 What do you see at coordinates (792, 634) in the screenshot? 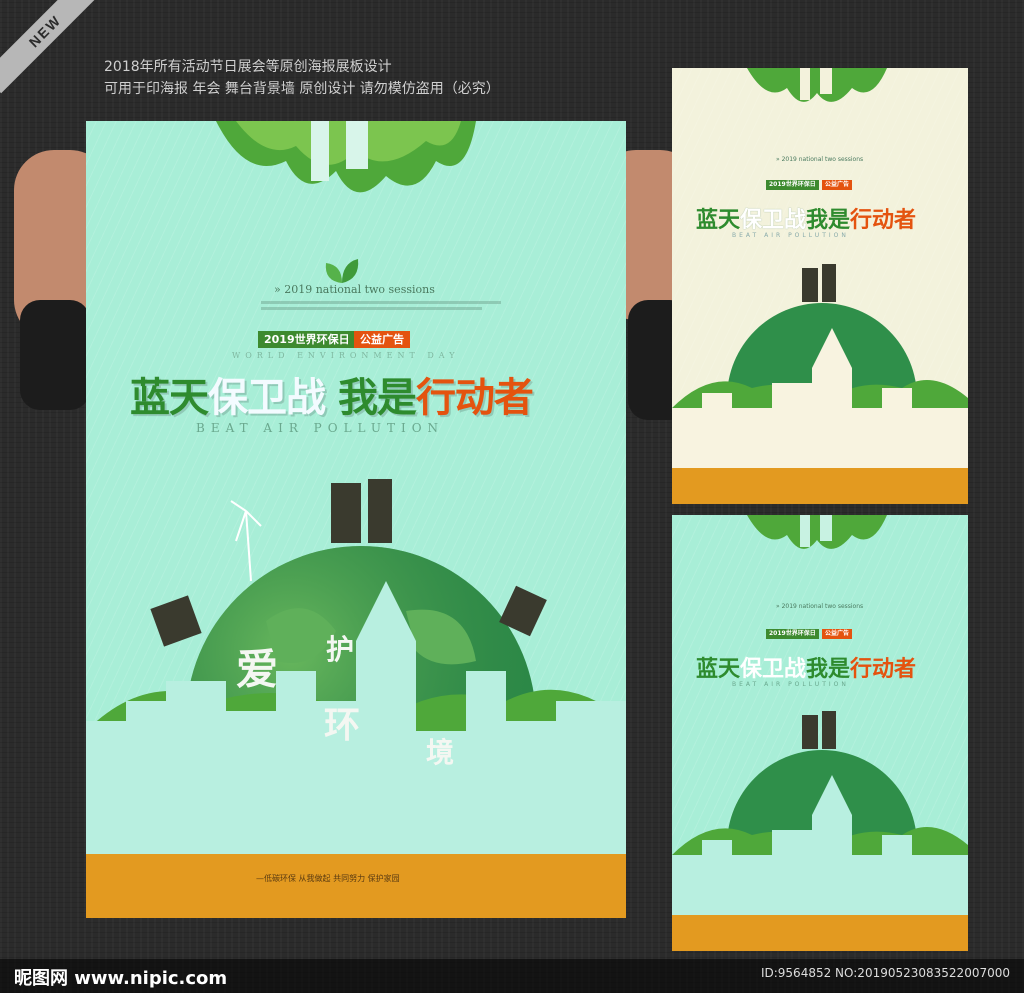
I see `badge-world-env-day-small-2: 2019世界环保日` at bounding box center [792, 634].